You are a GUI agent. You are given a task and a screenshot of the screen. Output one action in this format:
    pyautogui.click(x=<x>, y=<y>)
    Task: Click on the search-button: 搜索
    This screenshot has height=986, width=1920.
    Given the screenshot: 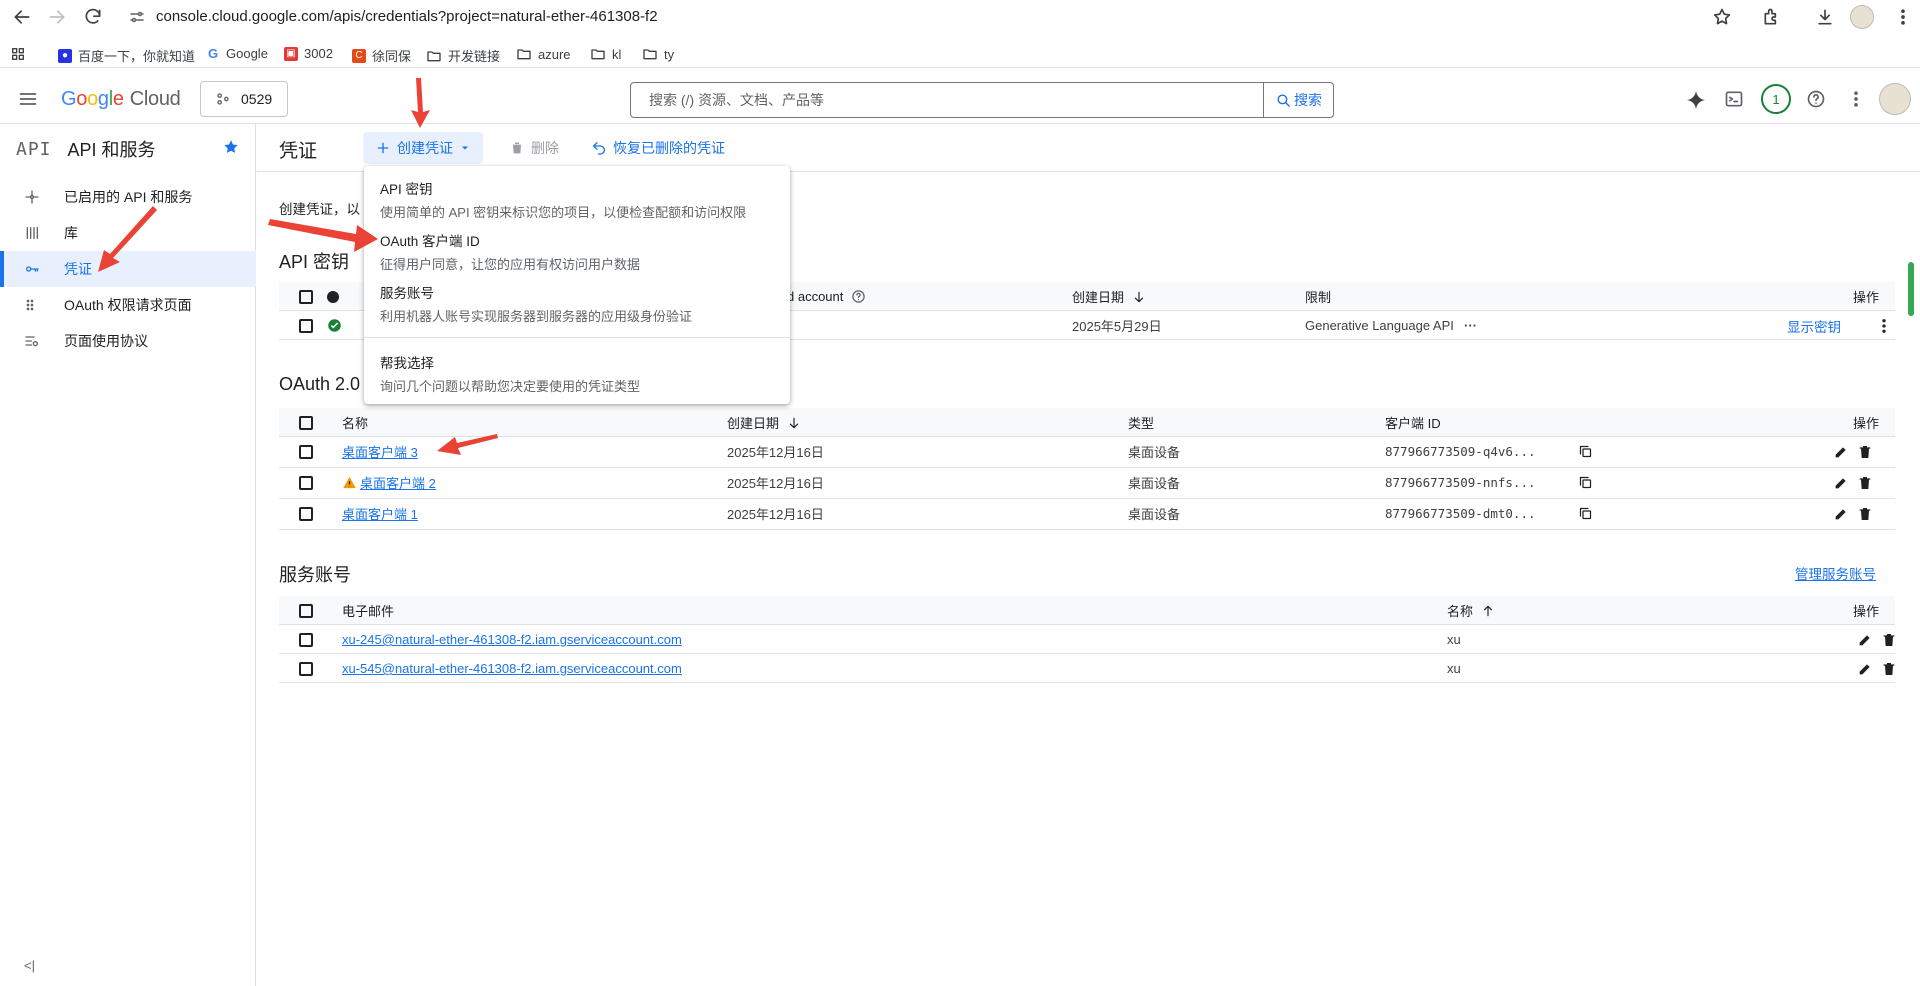 What is the action you would take?
    pyautogui.click(x=1298, y=100)
    